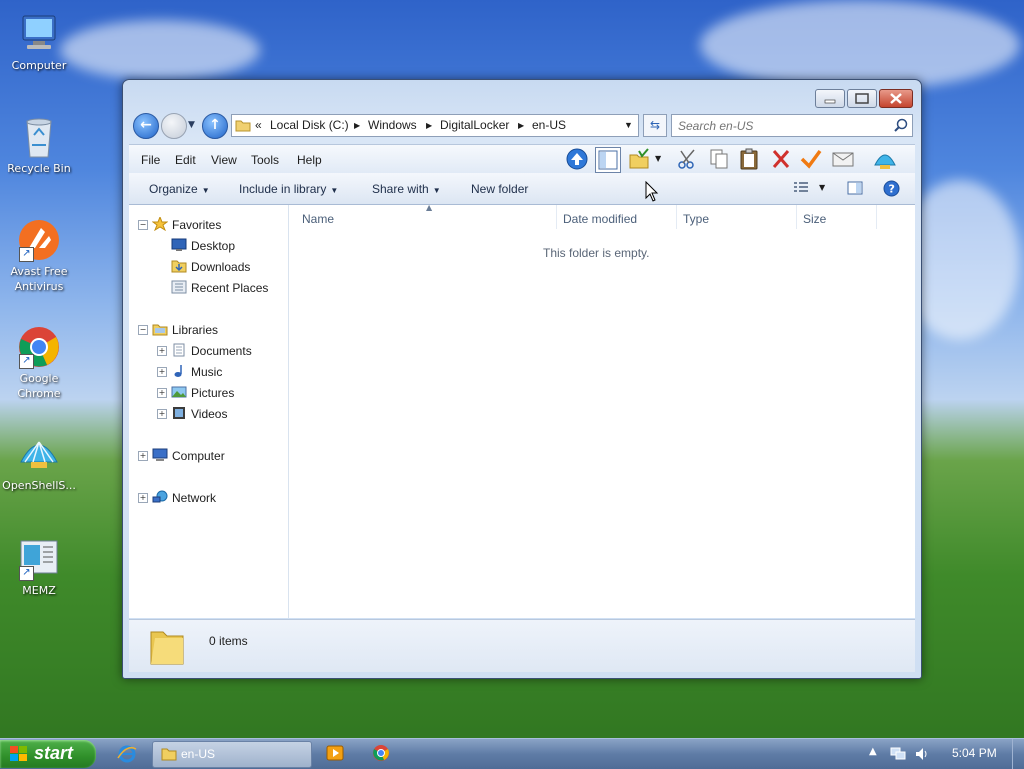 The height and width of the screenshot is (769, 1024). Describe the element at coordinates (628, 125) in the screenshot. I see `address-dropdown-icon: ▼` at that location.